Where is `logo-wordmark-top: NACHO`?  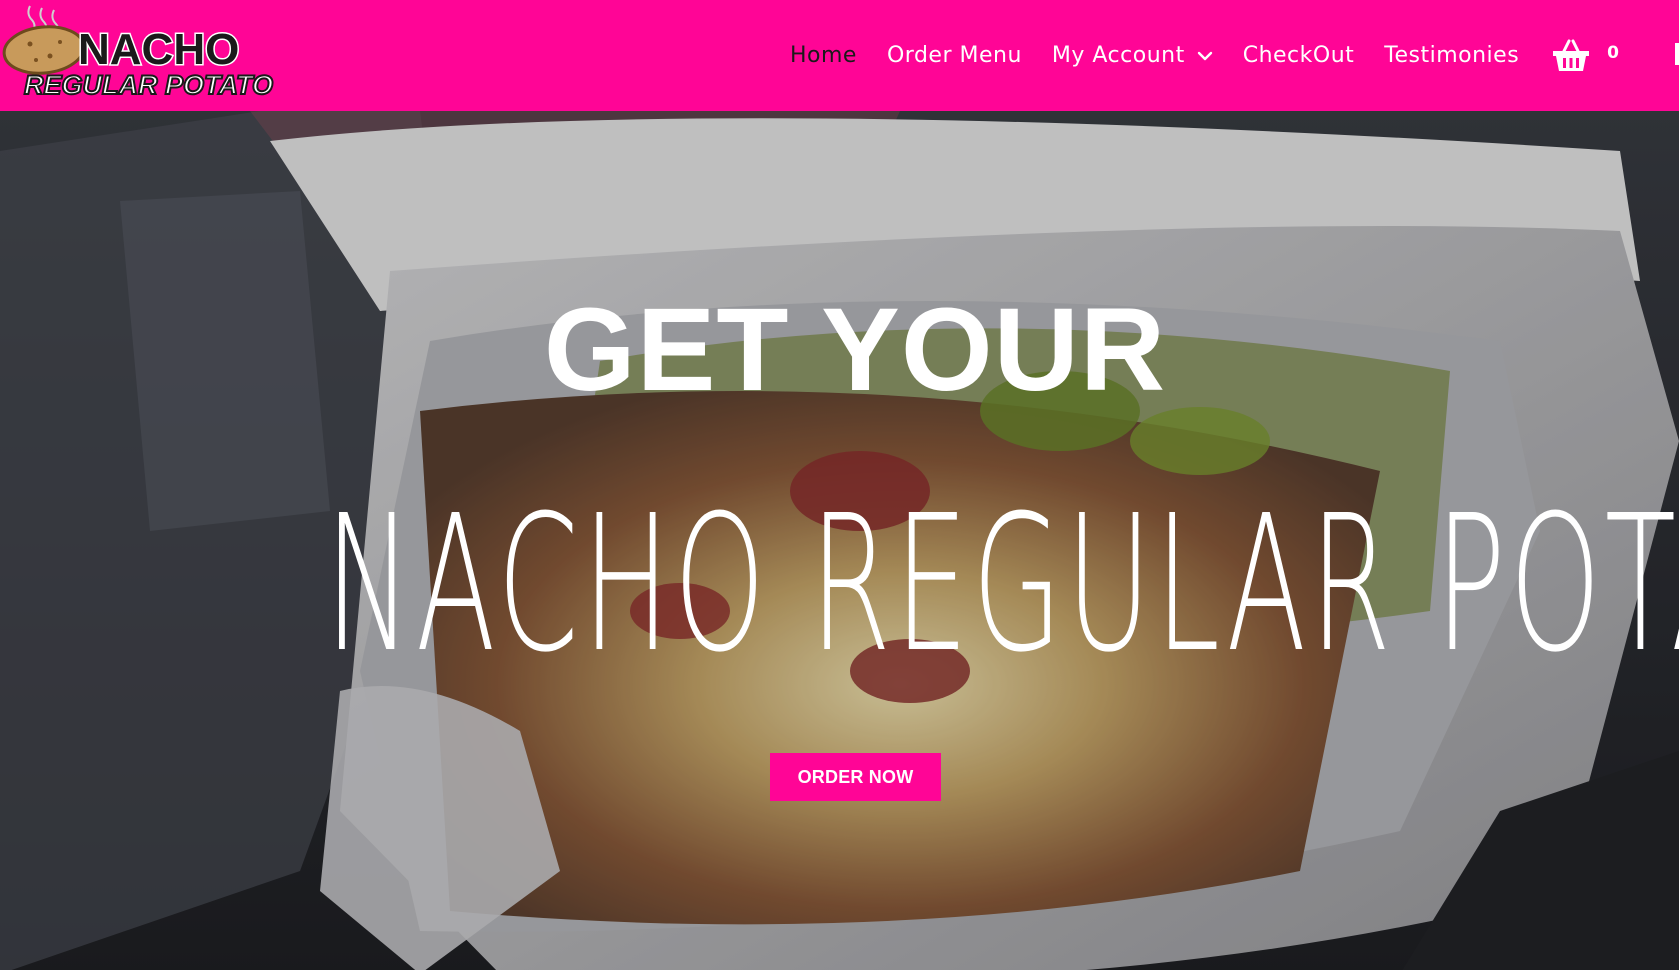 logo-wordmark-top: NACHO is located at coordinates (158, 49).